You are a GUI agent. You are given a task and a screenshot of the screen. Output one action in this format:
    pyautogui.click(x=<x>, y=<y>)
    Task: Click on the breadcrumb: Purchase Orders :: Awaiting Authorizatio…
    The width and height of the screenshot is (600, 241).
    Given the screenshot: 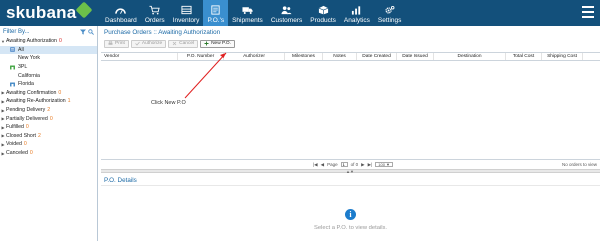 What is the action you would take?
    pyautogui.click(x=162, y=32)
    